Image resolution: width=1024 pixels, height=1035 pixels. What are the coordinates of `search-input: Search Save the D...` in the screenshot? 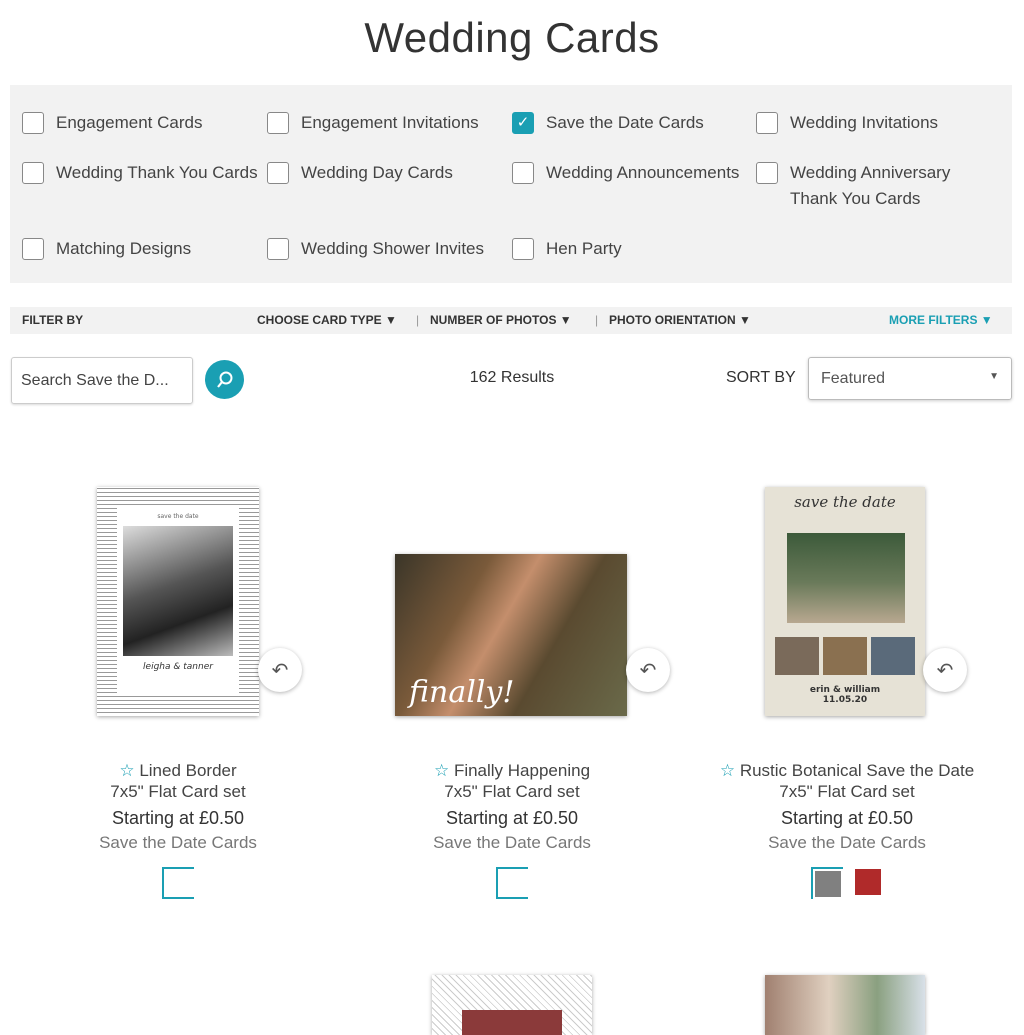 It's located at (102, 380).